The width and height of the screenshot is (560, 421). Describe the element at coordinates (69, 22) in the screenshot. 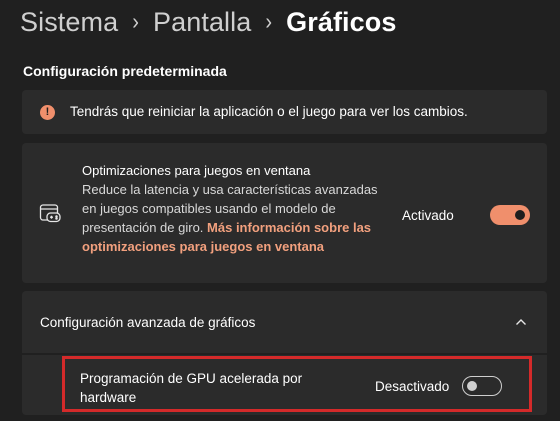

I see `breadcrumb-item-sistema: Sistema` at that location.